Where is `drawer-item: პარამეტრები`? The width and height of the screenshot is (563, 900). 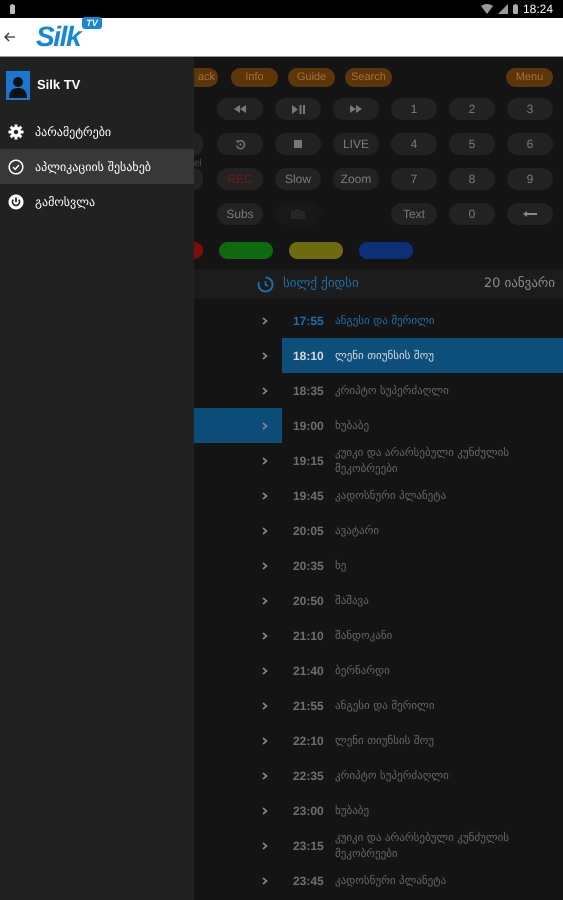 drawer-item: პარამეტრები is located at coordinates (97, 131).